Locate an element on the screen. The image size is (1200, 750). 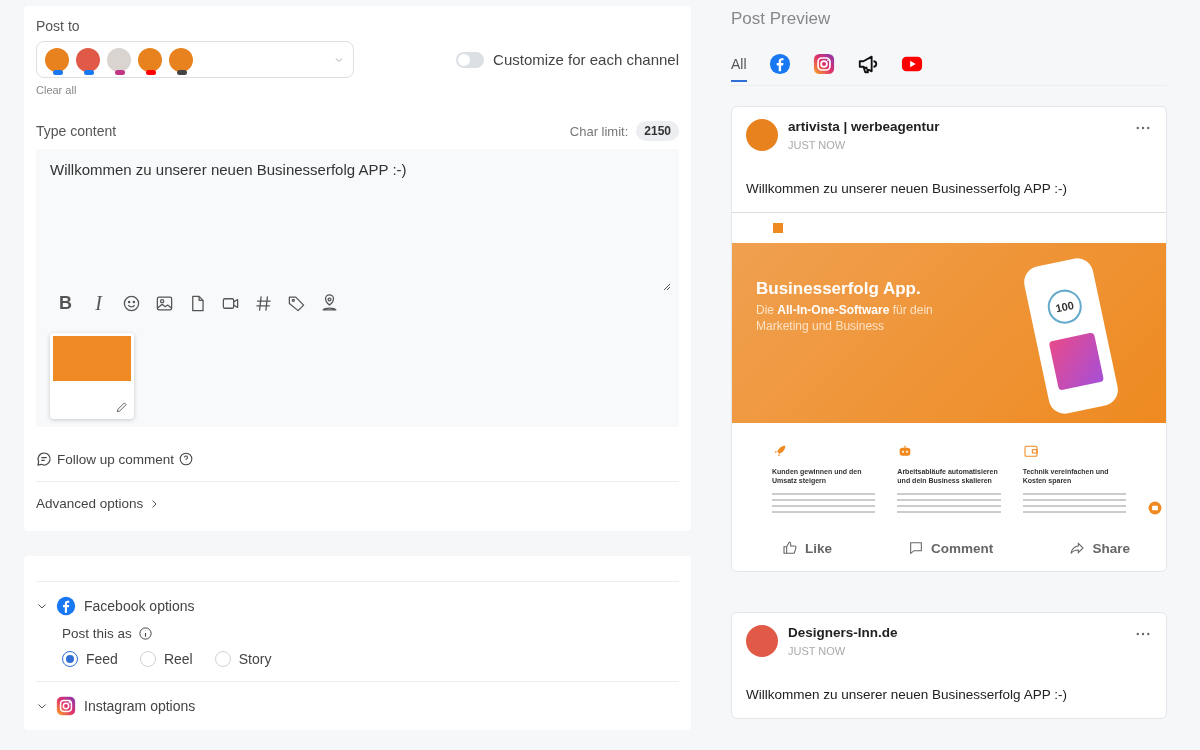
radio-option: Reel is located at coordinates (166, 659).